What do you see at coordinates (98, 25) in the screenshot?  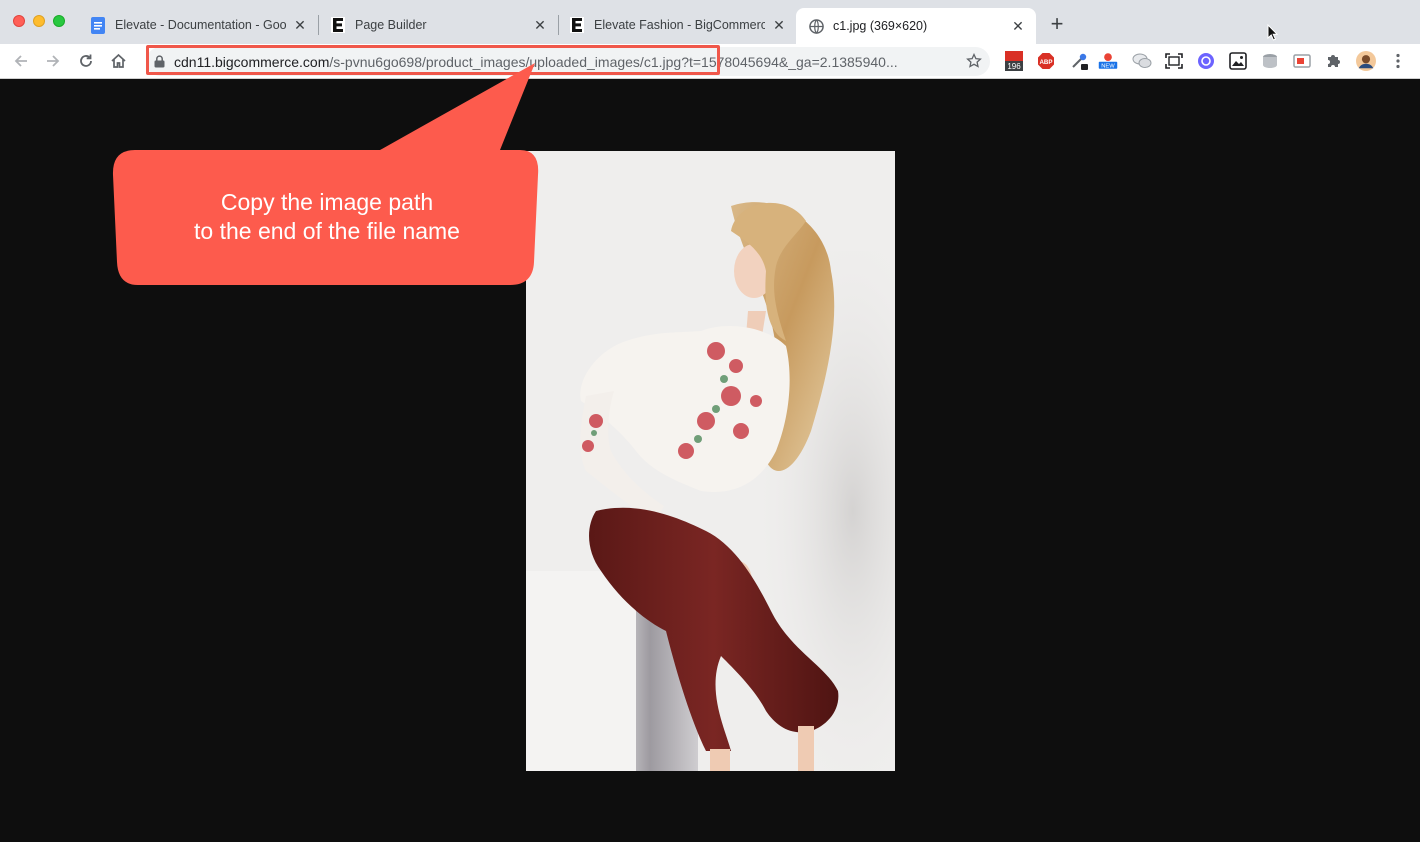 I see `google-docs-icon` at bounding box center [98, 25].